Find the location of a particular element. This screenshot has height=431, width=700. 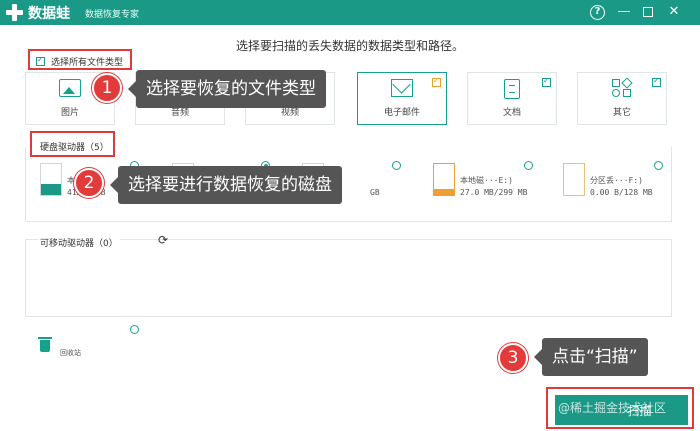

step-badge-3: 3 is located at coordinates (513, 358).